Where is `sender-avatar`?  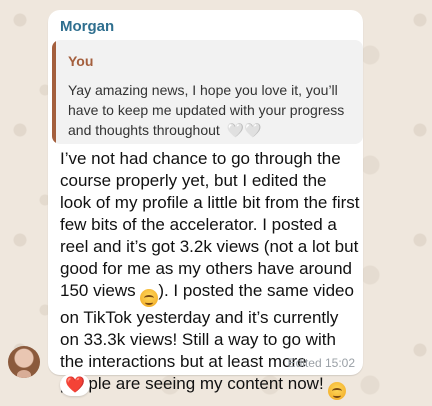
sender-avatar is located at coordinates (24, 362).